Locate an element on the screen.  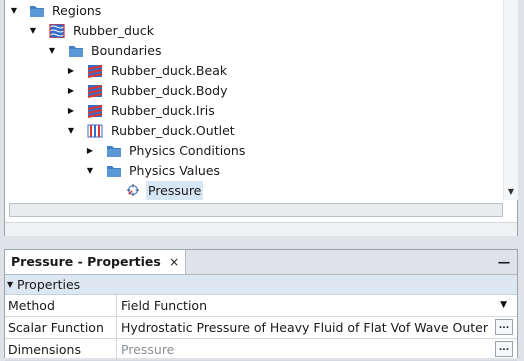
property-row-method: Method Field Function ▼ is located at coordinates (261, 306).